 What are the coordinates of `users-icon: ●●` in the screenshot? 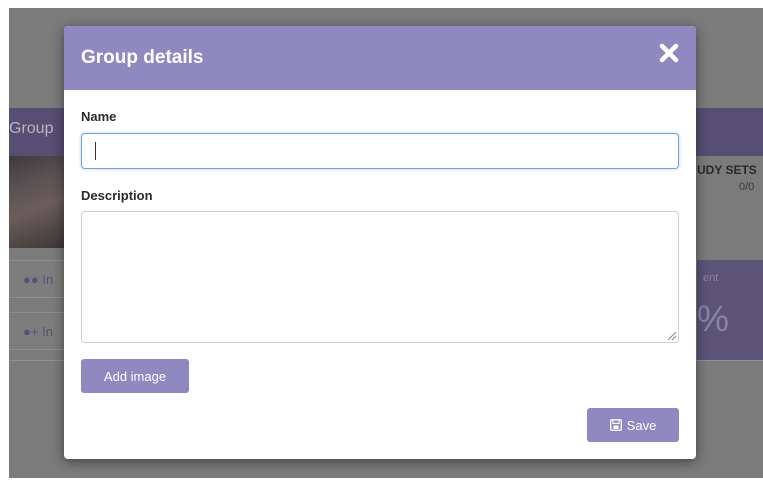 It's located at (31, 279).